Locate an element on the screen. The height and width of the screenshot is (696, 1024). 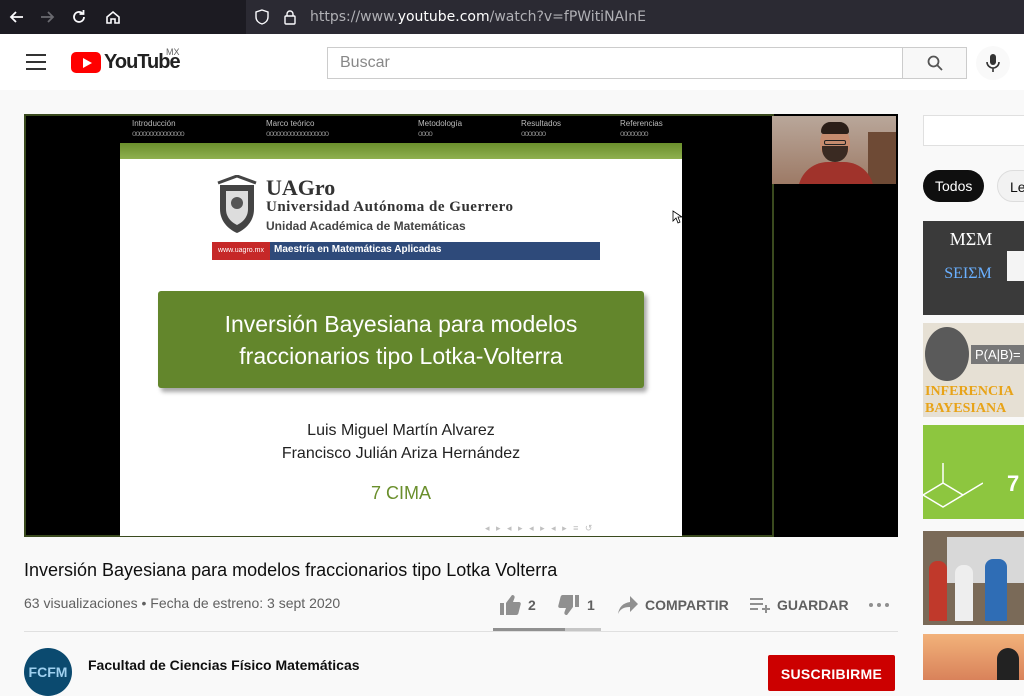
recommended-thumbnail: MΣM SEIΣM is located at coordinates (973, 268).